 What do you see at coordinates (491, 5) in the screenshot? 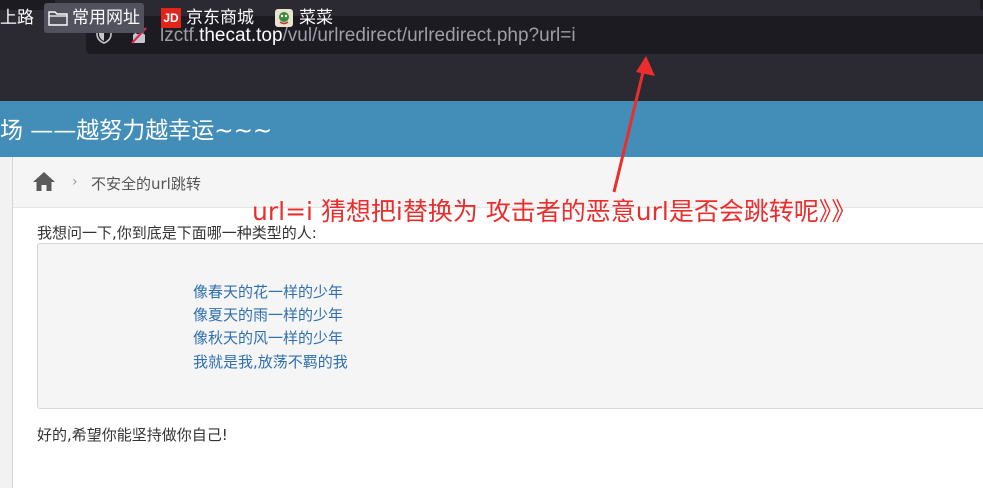
I see `tab-strip` at bounding box center [491, 5].